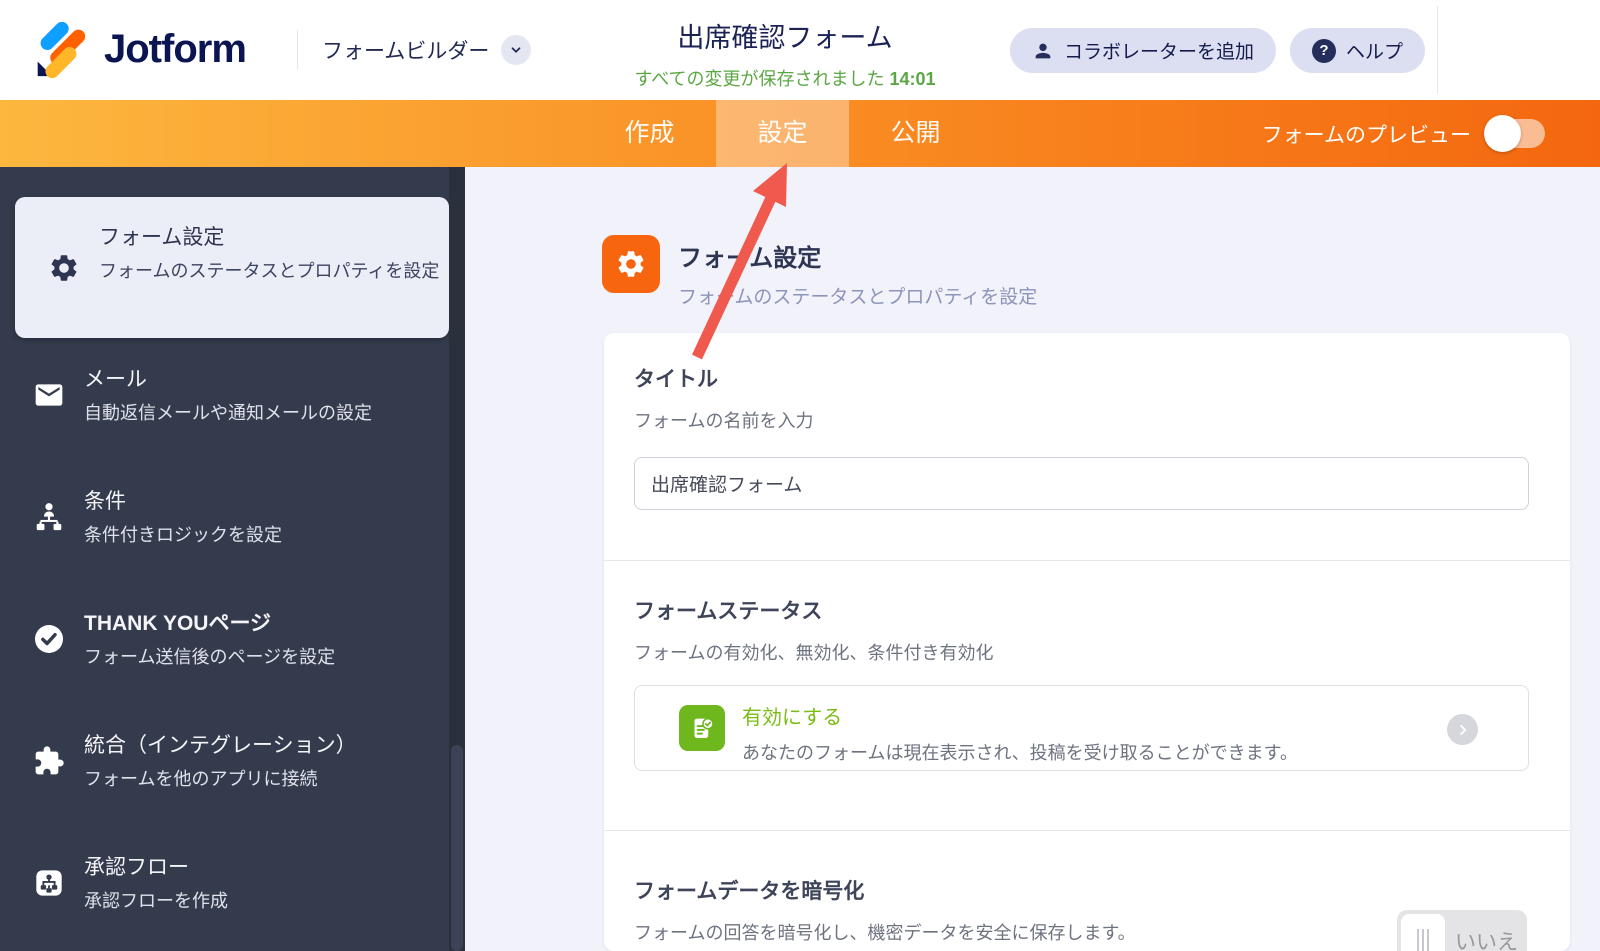 This screenshot has width=1600, height=951. What do you see at coordinates (885, 933) in the screenshot?
I see `encryption-description: フォームの回答を暗号化し、機密データを安全に保存します。` at bounding box center [885, 933].